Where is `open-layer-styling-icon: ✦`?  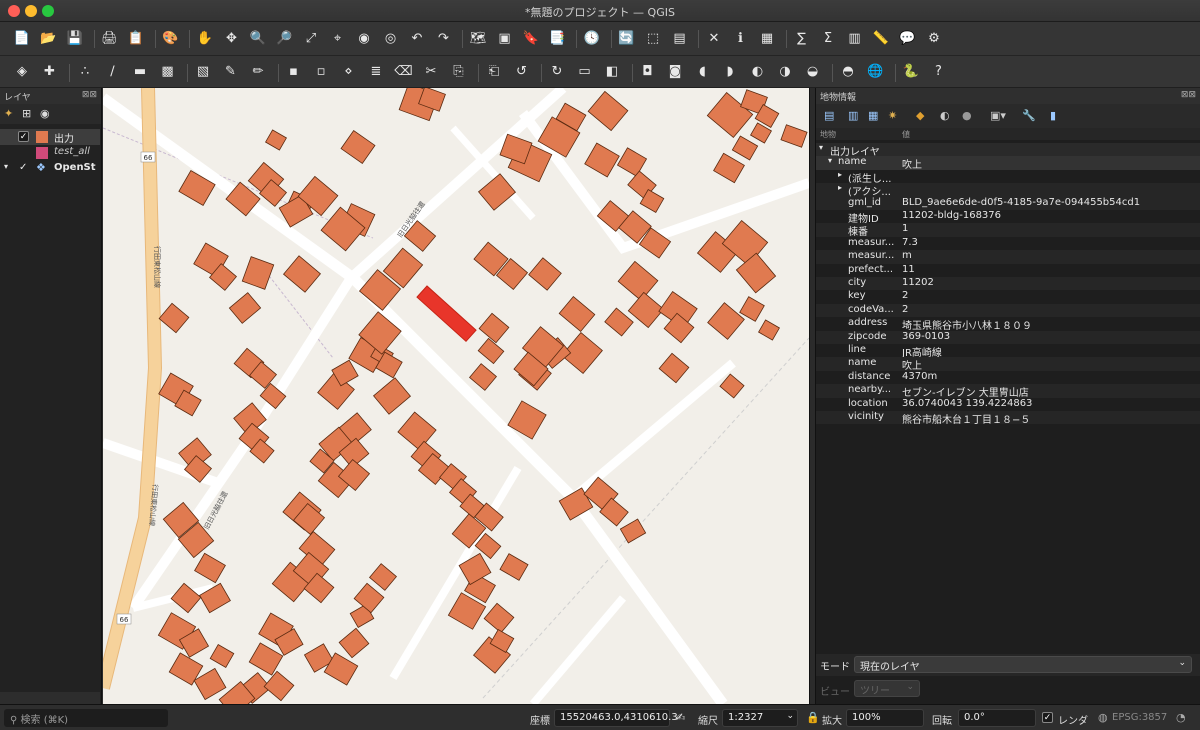
open-layer-styling-icon: ✦ is located at coordinates (8, 113).